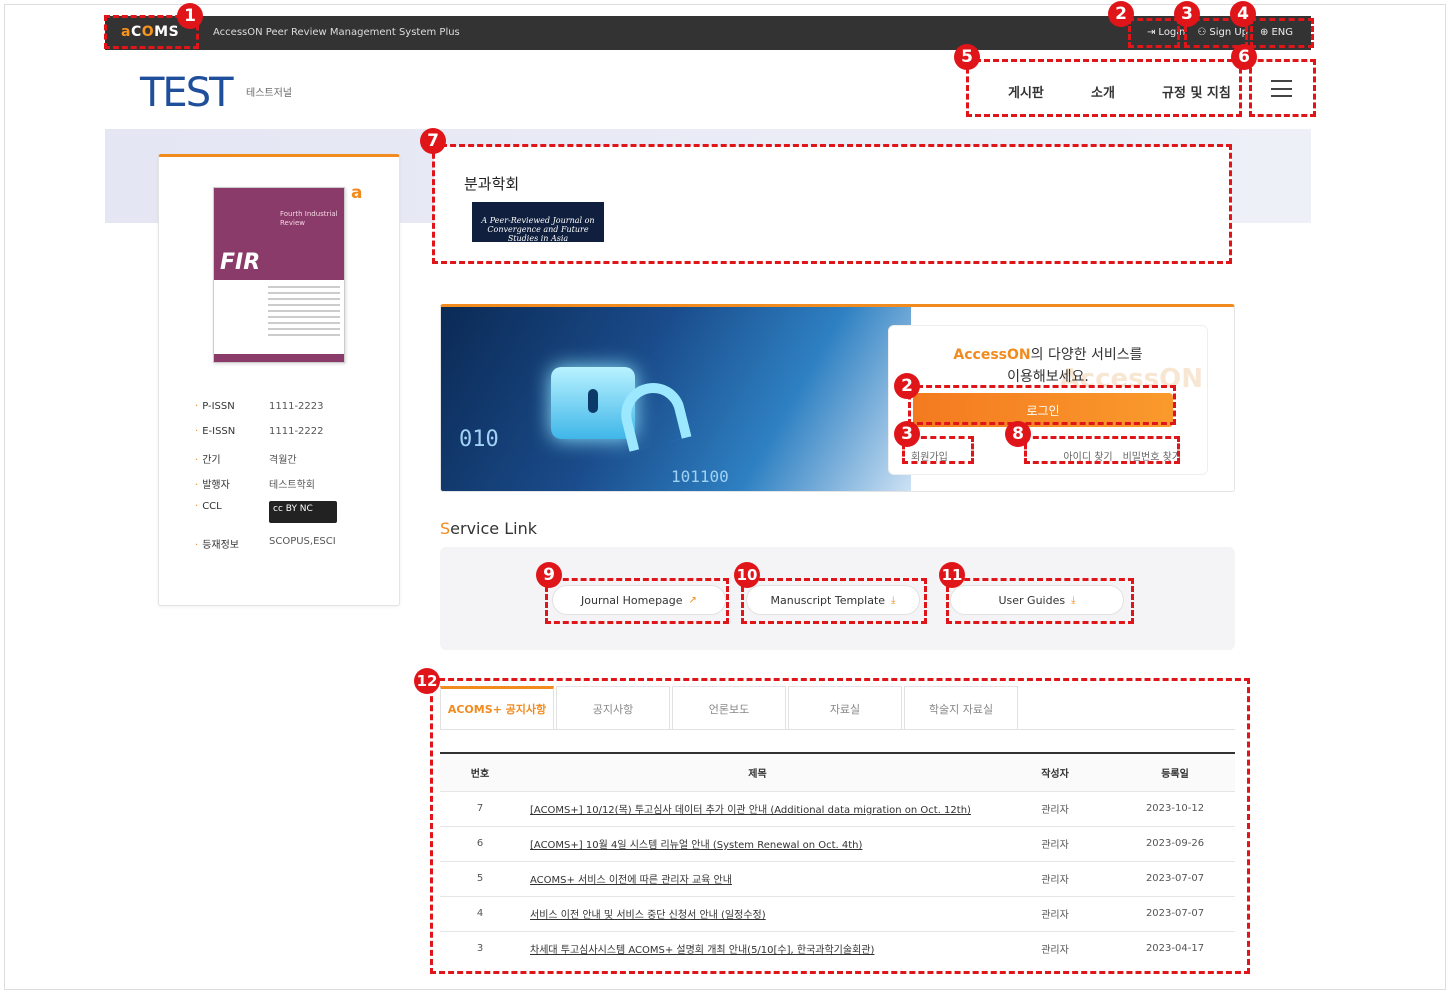  What do you see at coordinates (433, 141) in the screenshot?
I see `annotation-badge: 7` at bounding box center [433, 141].